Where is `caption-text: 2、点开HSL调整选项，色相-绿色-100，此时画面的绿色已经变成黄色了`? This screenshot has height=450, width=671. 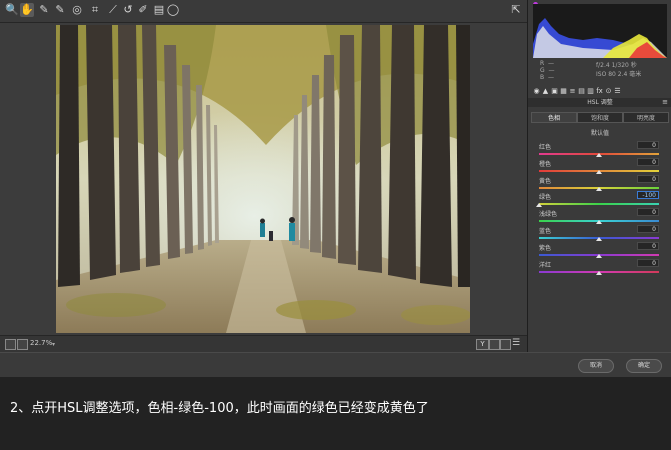
caption-text: 2、点开HSL调整选项，色相-绿色-100，此时画面的绿色已经变成黄色了 is located at coordinates (219, 408).